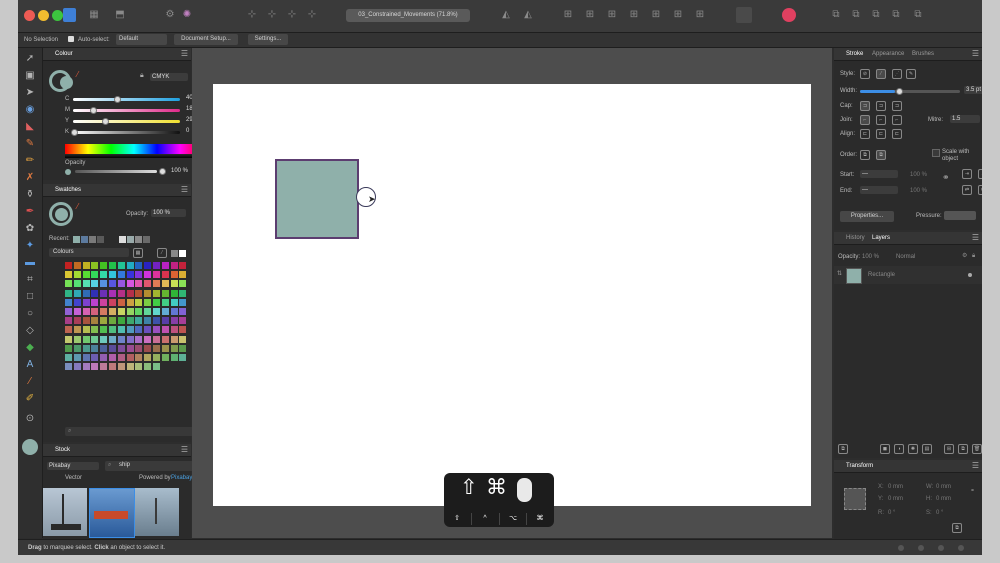 The image size is (1000, 563). I want to click on text-tool-icon: A, so click(30, 365).